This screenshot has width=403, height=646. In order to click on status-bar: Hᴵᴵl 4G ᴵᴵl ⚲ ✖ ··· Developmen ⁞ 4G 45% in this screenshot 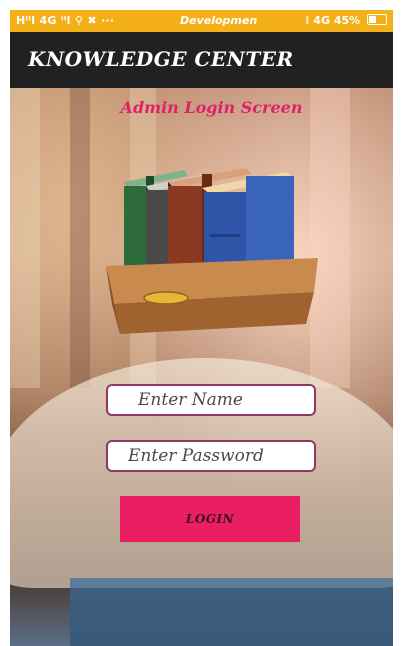, I will do `click(201, 21)`.